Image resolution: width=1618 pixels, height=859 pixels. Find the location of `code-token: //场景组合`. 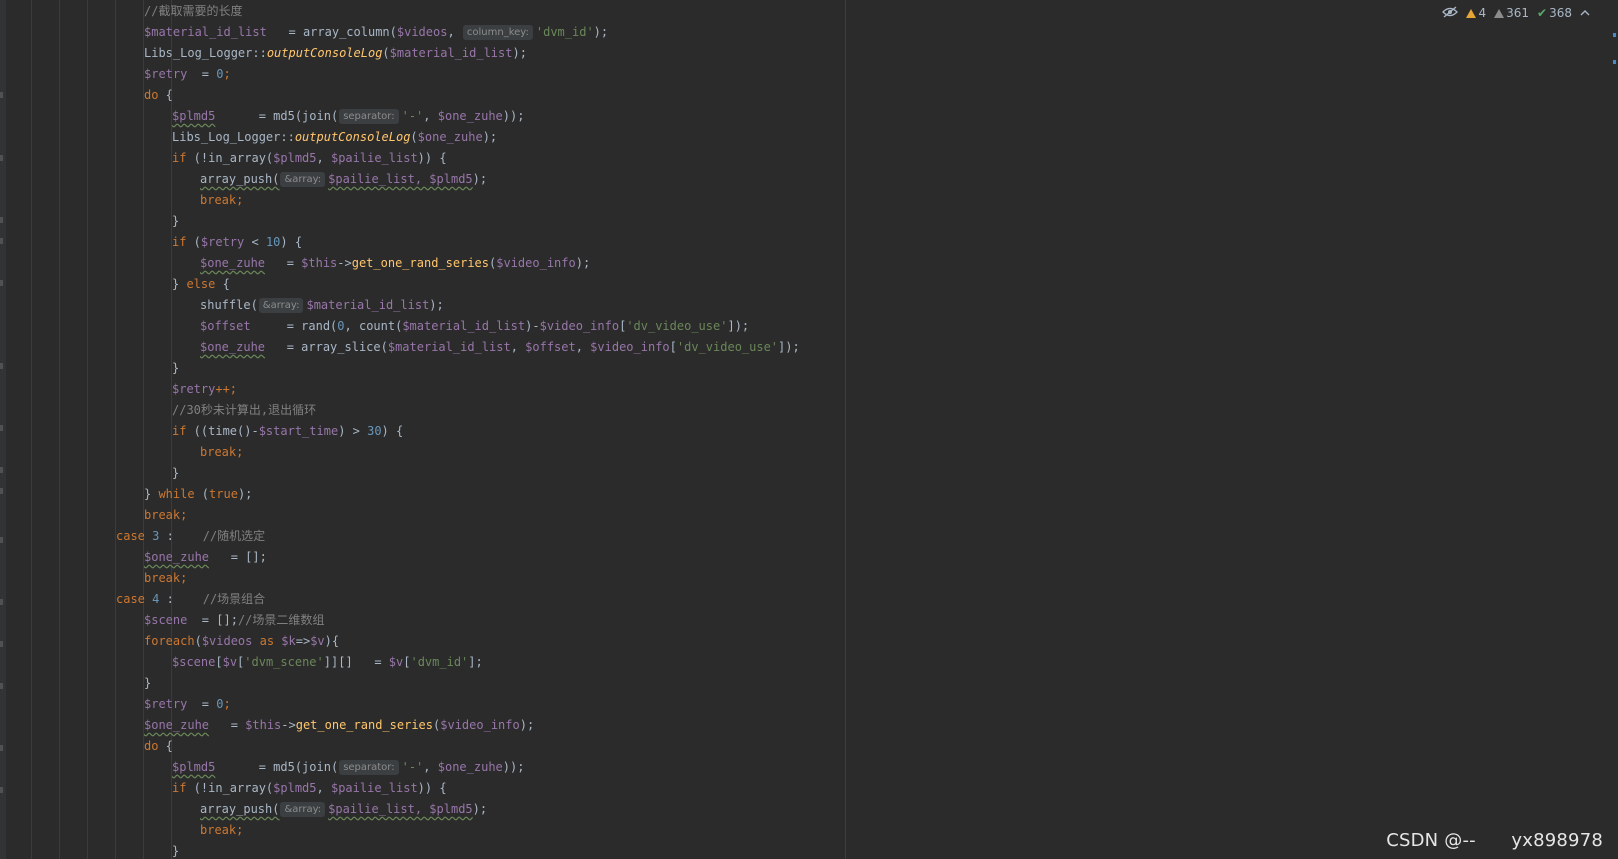

code-token: //场景组合 is located at coordinates (234, 599).